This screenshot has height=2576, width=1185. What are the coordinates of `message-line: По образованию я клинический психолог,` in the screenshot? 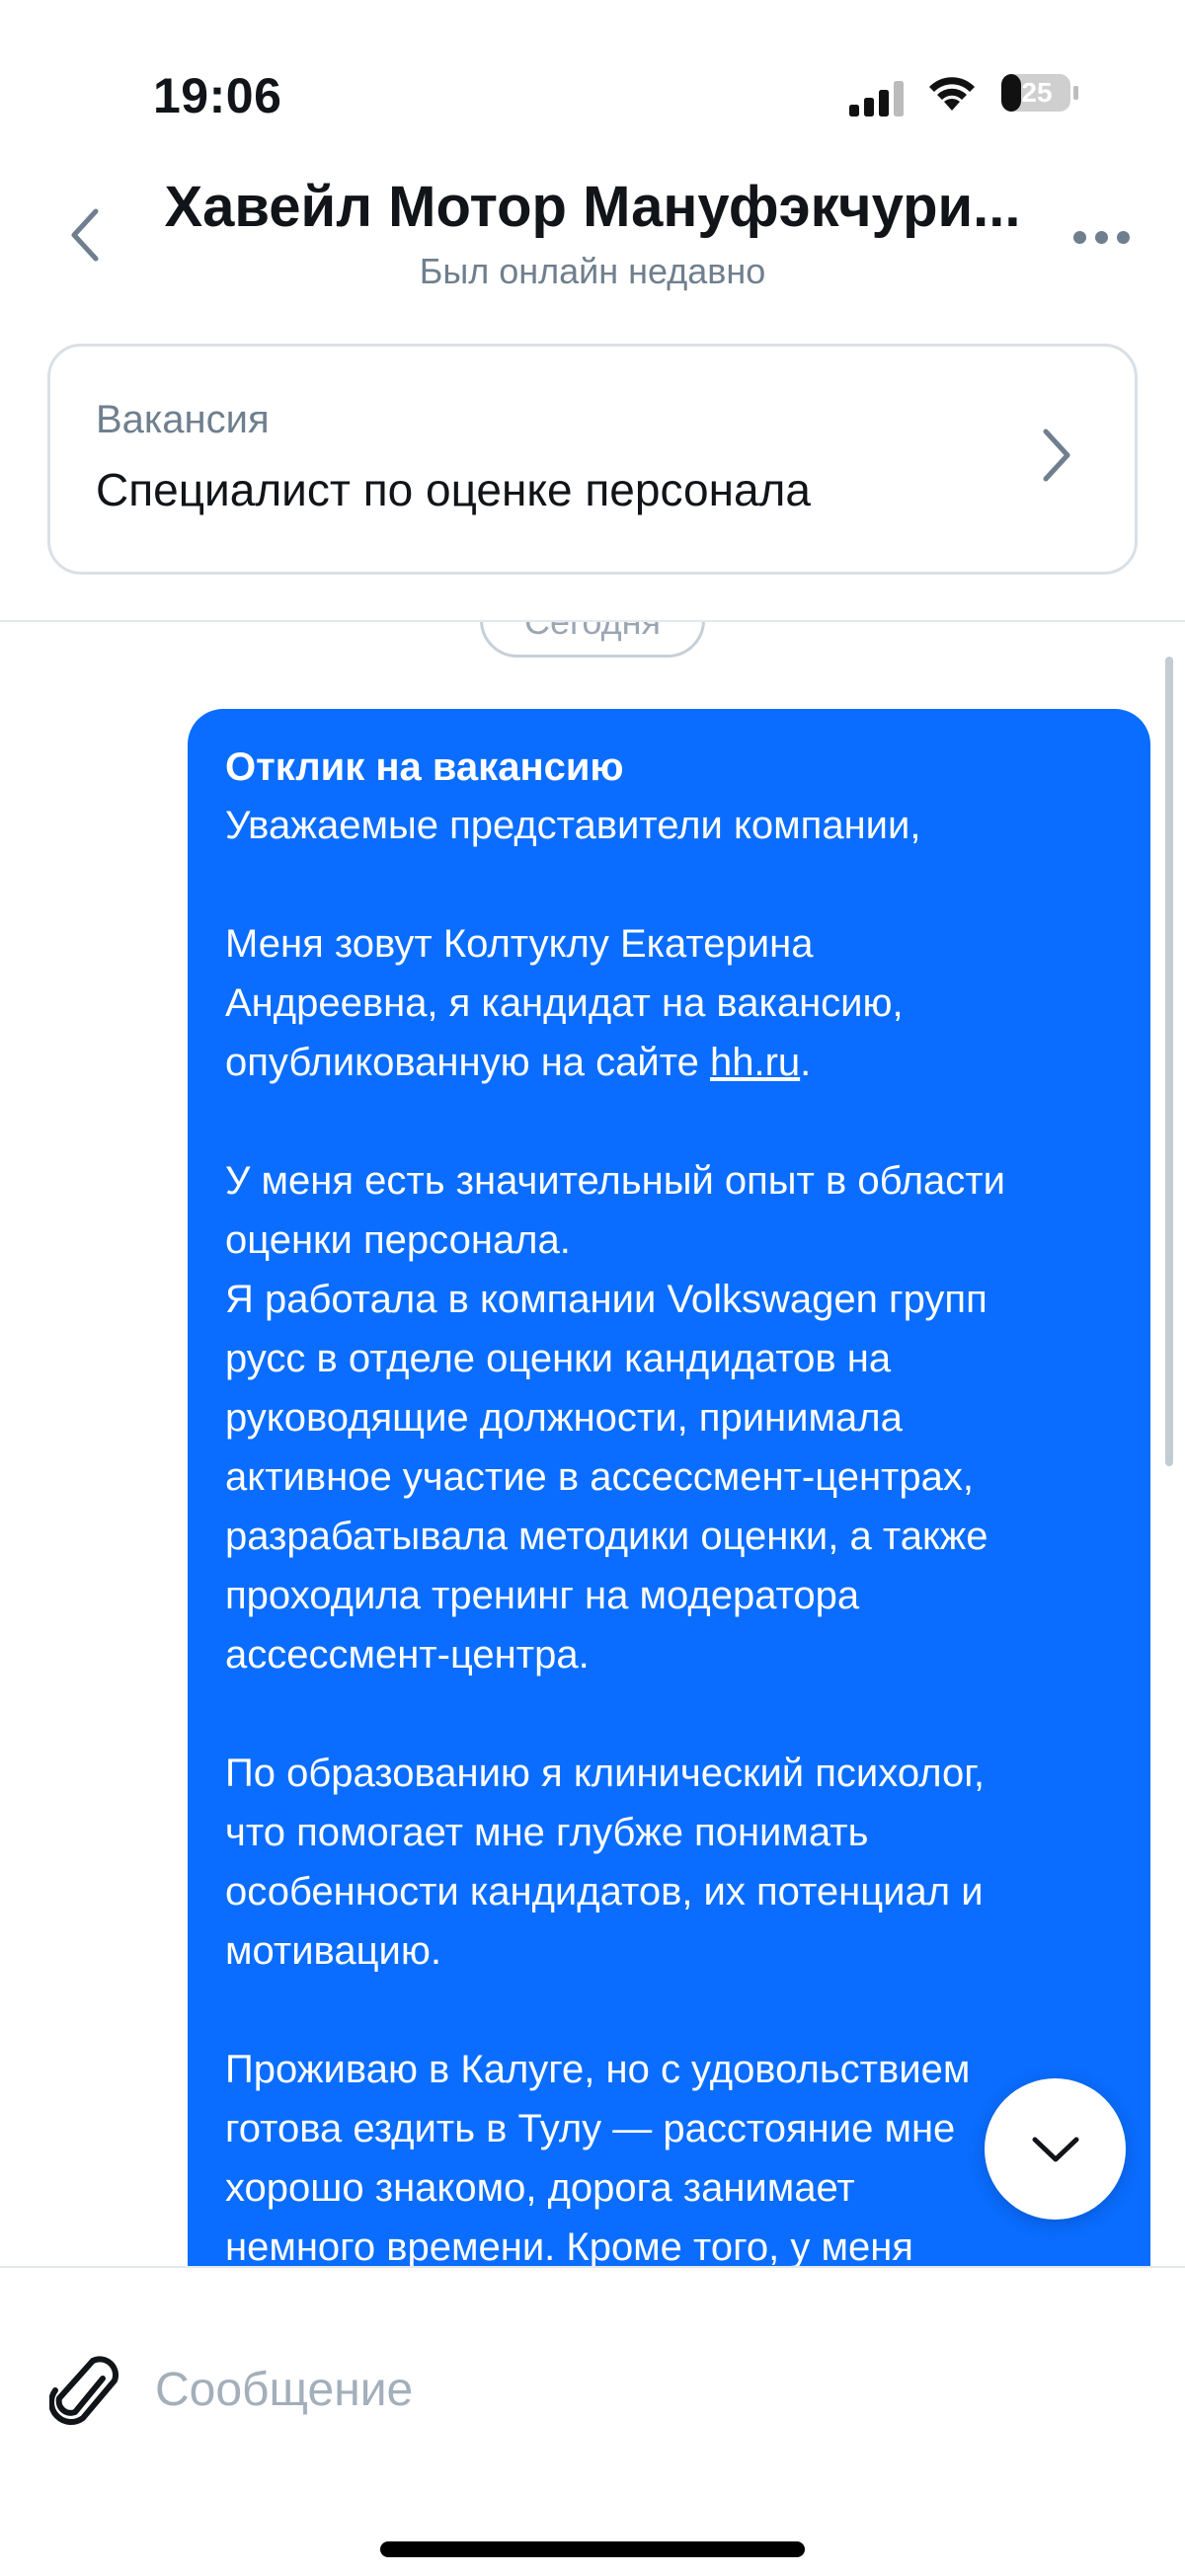 It's located at (606, 1773).